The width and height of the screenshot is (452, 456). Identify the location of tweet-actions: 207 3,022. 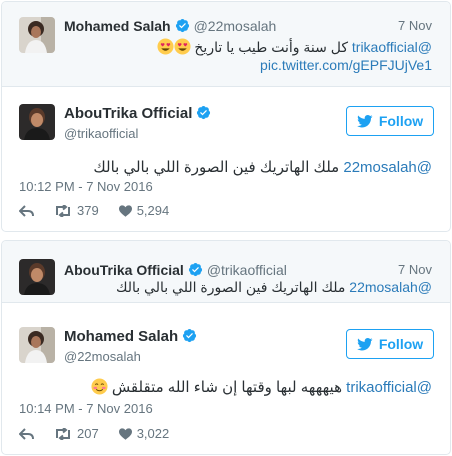
(104, 433).